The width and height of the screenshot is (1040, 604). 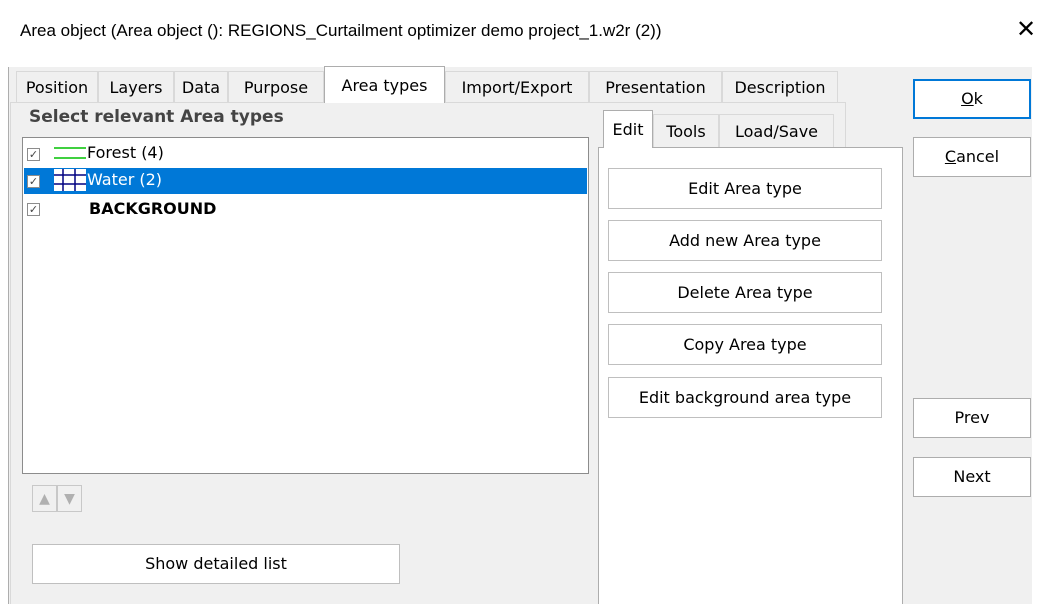 What do you see at coordinates (305, 154) in the screenshot?
I see `list-item-forest: ✓ Forest (4)` at bounding box center [305, 154].